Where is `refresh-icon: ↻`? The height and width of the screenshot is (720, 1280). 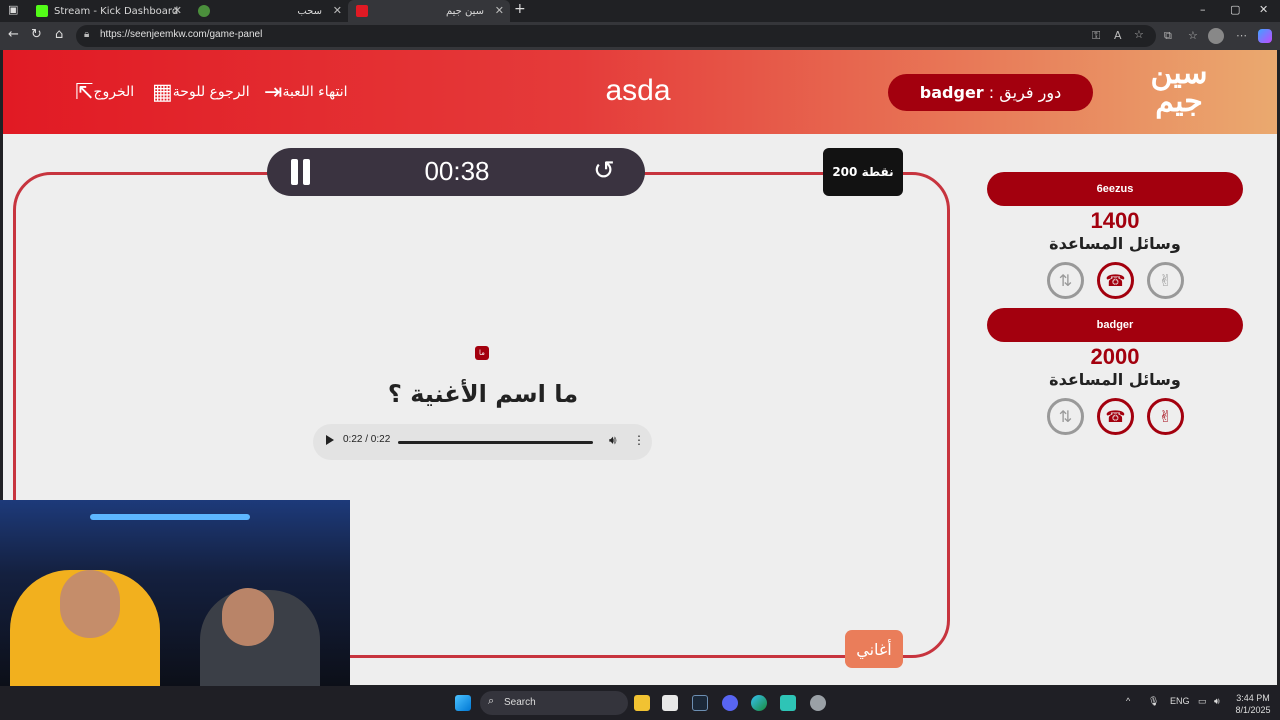
refresh-icon: ↻ is located at coordinates (36, 34).